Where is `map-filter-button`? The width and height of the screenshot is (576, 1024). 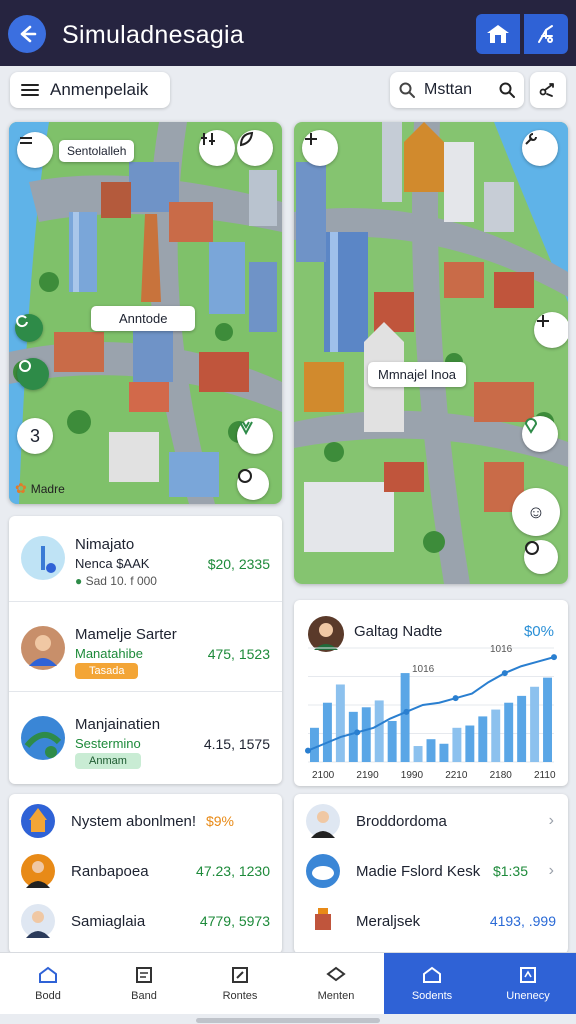
map-filter-button is located at coordinates (217, 148).